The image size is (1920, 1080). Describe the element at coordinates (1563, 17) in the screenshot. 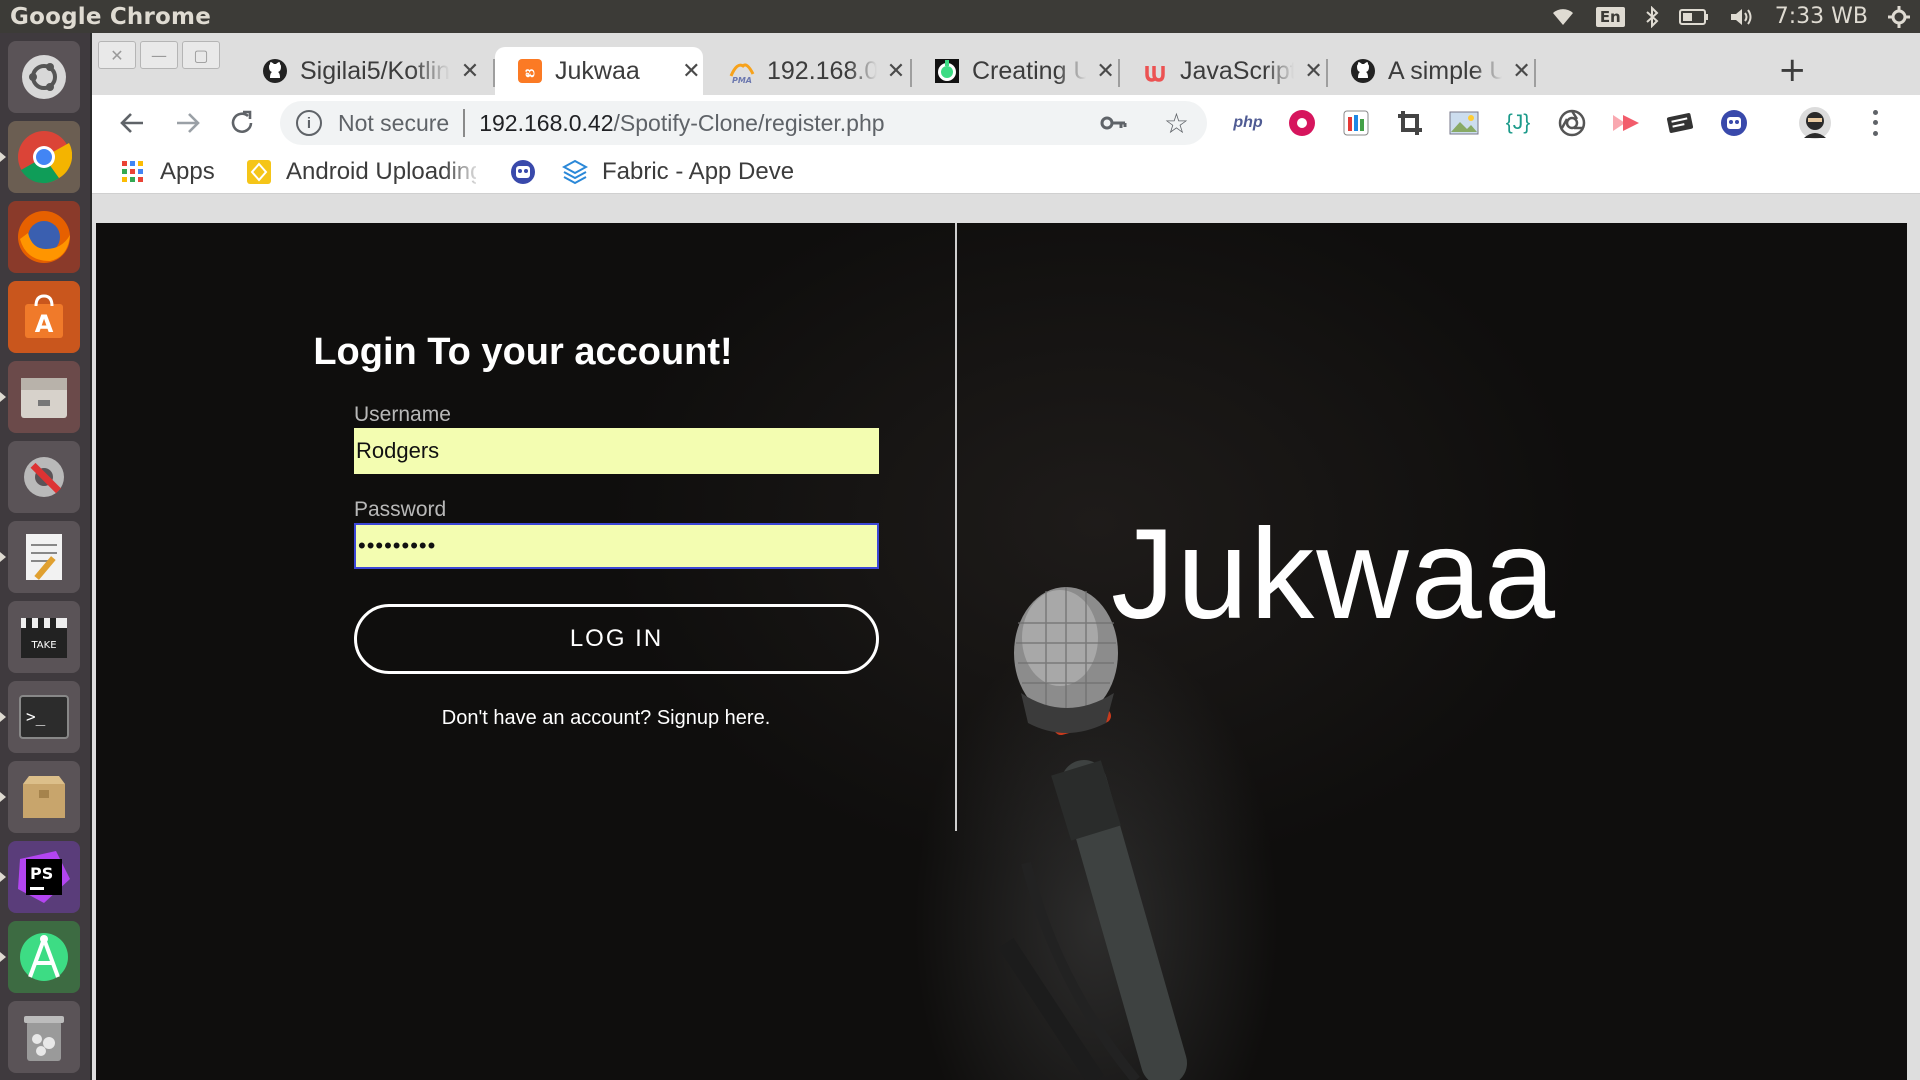

I see `wifi-icon` at that location.